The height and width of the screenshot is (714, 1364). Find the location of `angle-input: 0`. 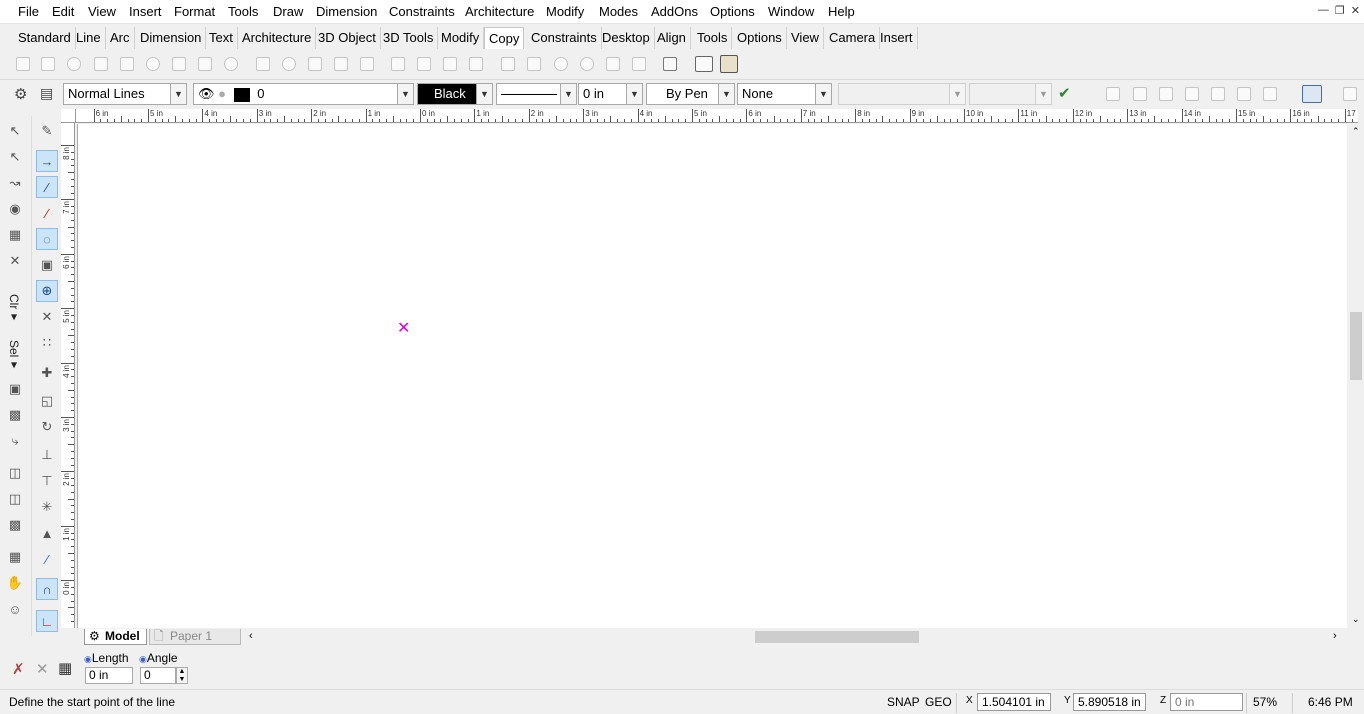

angle-input: 0 is located at coordinates (158, 675).